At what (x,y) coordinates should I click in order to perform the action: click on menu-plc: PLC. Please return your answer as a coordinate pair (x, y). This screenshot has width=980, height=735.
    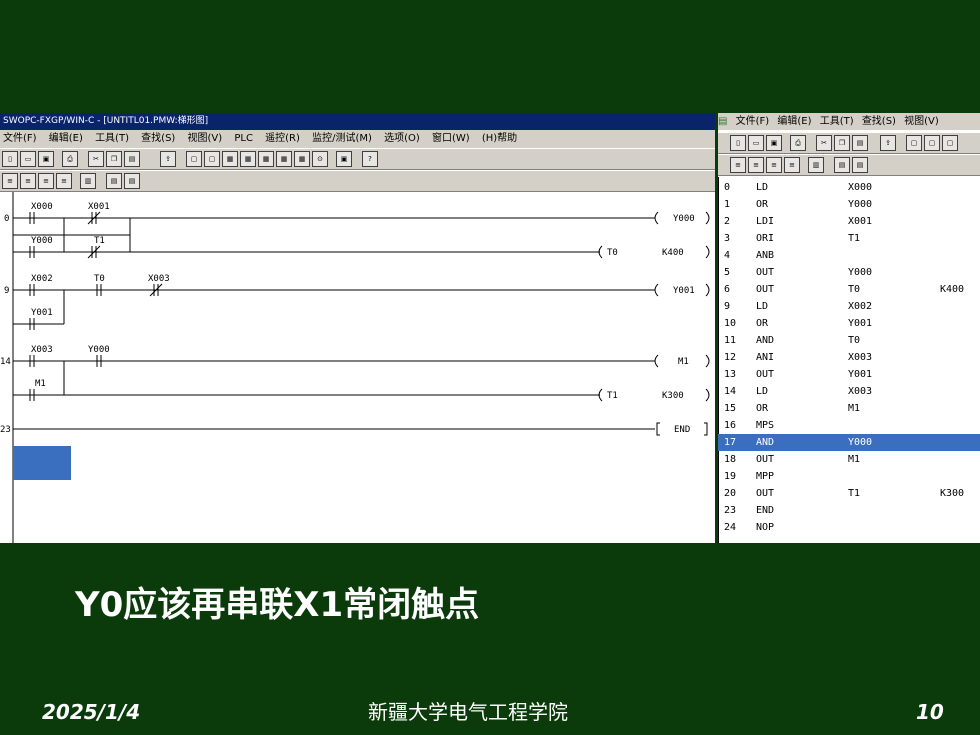
    Looking at the image, I should click on (243, 138).